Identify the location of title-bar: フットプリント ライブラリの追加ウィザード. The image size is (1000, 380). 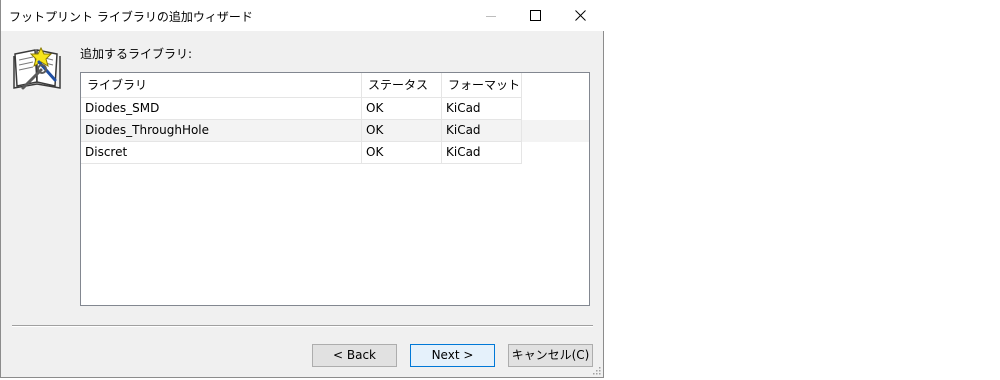
(303, 15).